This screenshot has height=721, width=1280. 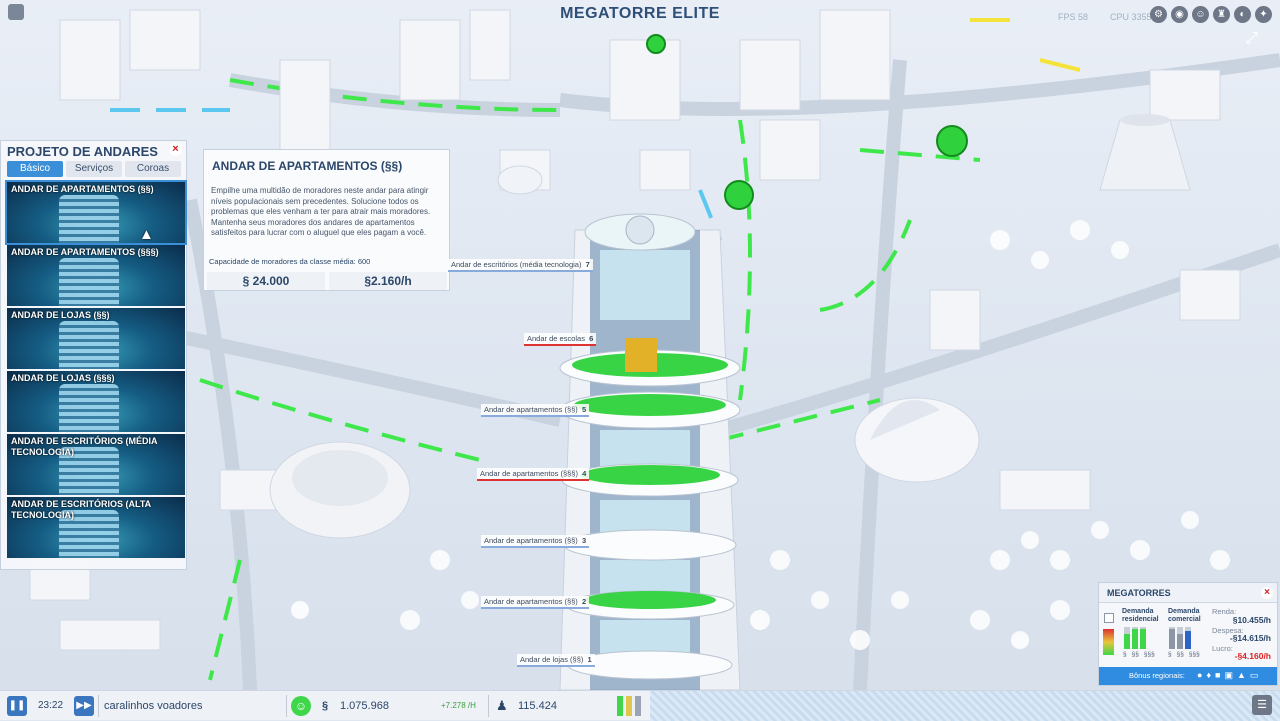 What do you see at coordinates (1208, 675) in the screenshot?
I see `water-icon: ♦` at bounding box center [1208, 675].